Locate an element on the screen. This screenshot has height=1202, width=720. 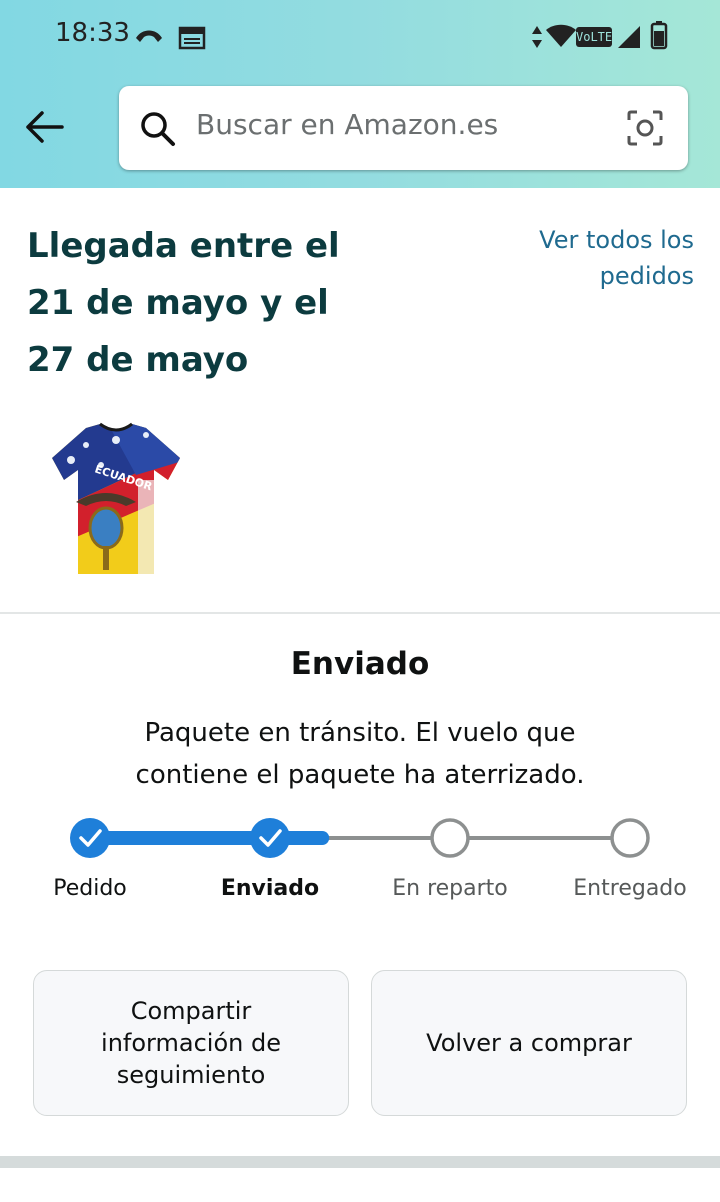
buy-again-label: Volver a comprar is located at coordinates (529, 1043).